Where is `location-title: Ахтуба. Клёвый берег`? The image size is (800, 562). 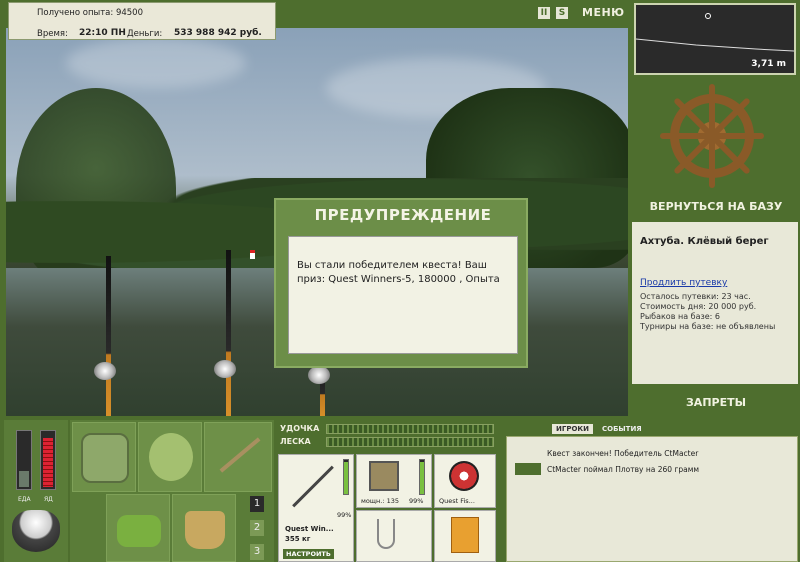 location-title: Ахтуба. Клёвый берег is located at coordinates (704, 241).